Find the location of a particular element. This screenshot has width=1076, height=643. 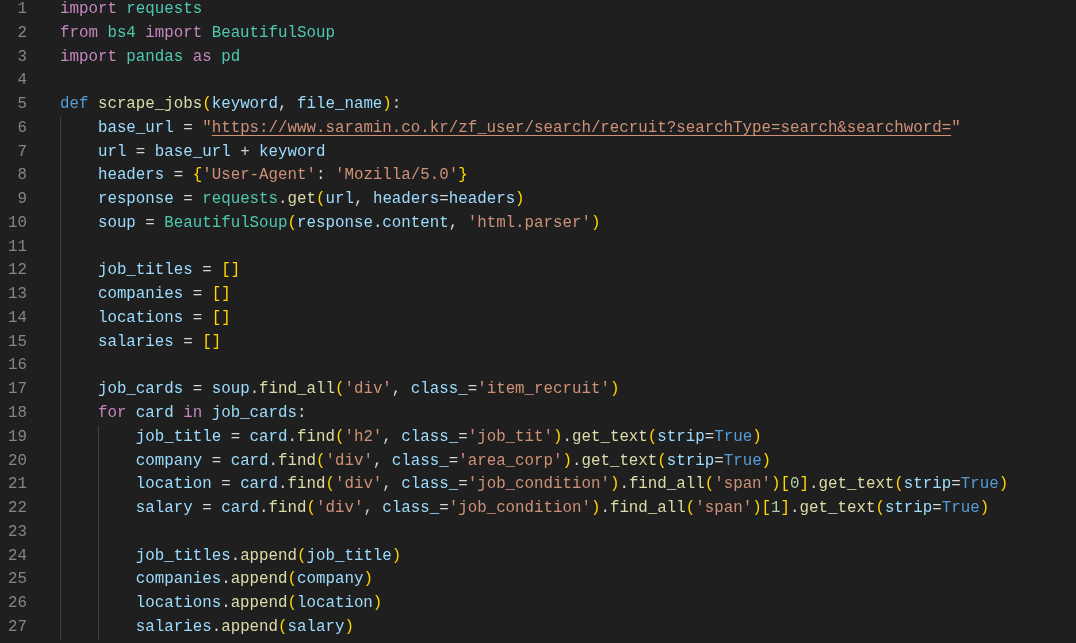

line-number: 13 is located at coordinates (17, 295).